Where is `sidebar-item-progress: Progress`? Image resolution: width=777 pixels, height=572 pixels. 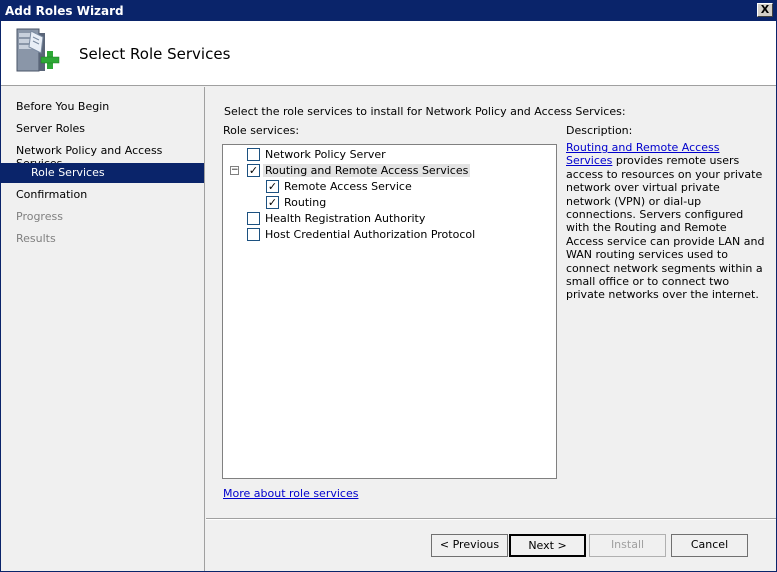 sidebar-item-progress: Progress is located at coordinates (39, 216).